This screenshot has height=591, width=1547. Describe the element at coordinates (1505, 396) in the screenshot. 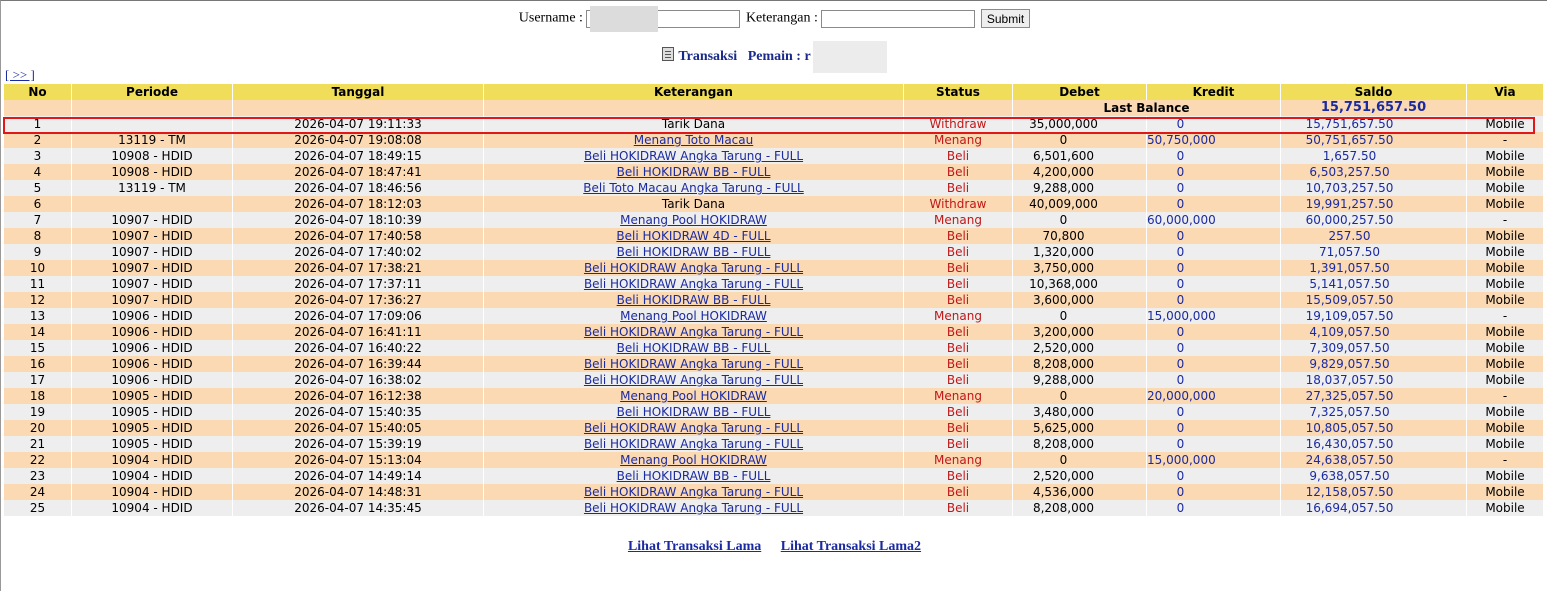

I see `cell-via: -` at that location.